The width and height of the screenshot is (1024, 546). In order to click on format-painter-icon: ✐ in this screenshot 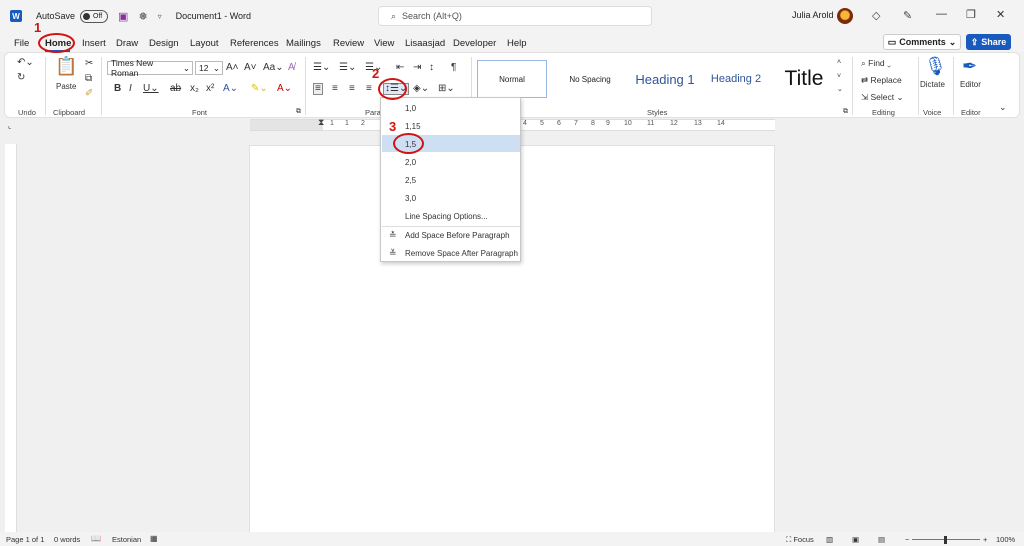, I will do `click(89, 94)`.